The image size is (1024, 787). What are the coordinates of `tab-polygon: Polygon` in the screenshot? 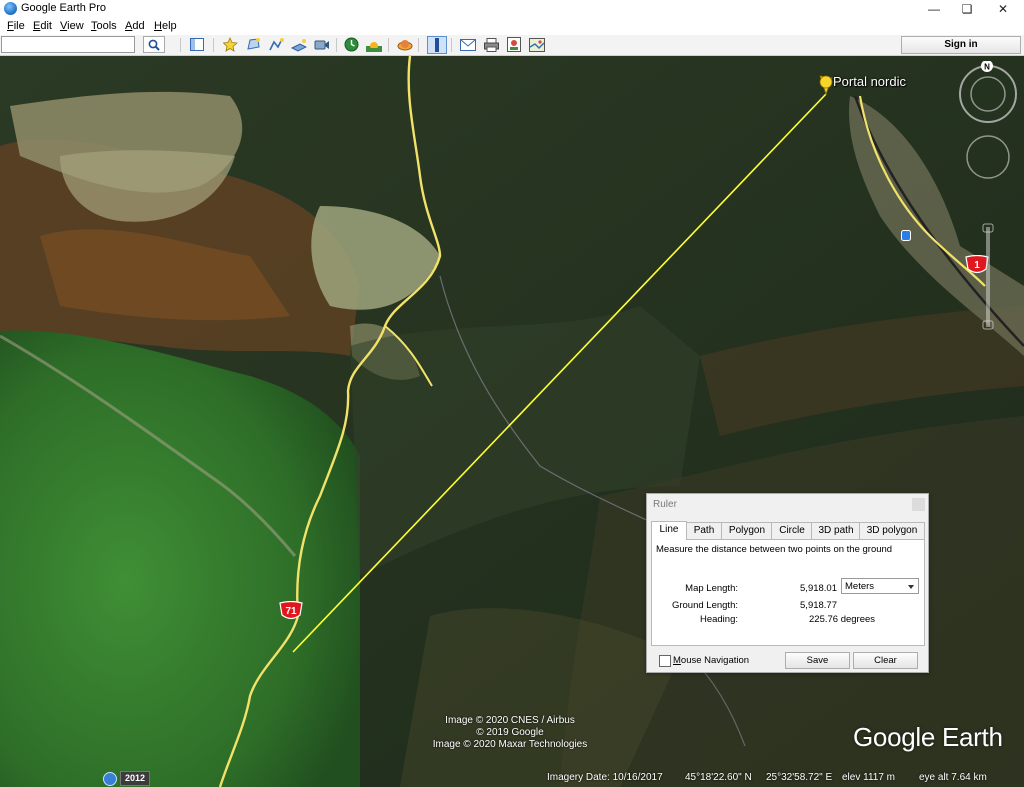 It's located at (747, 530).